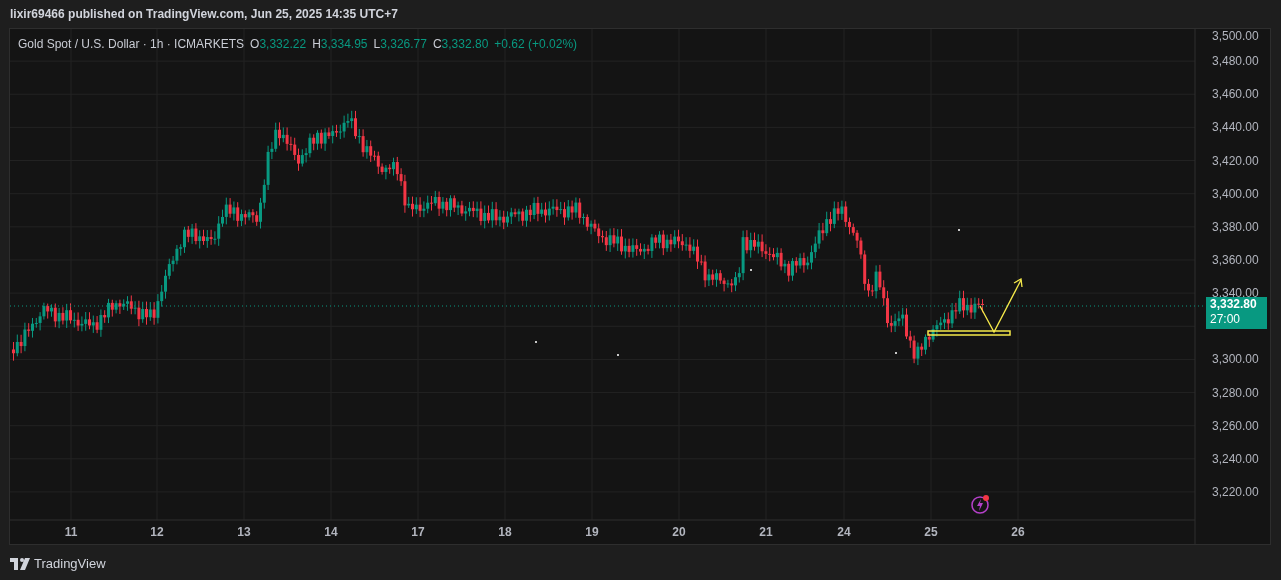  What do you see at coordinates (460, 44) in the screenshot?
I see `ohlc-value: C3,332.80` at bounding box center [460, 44].